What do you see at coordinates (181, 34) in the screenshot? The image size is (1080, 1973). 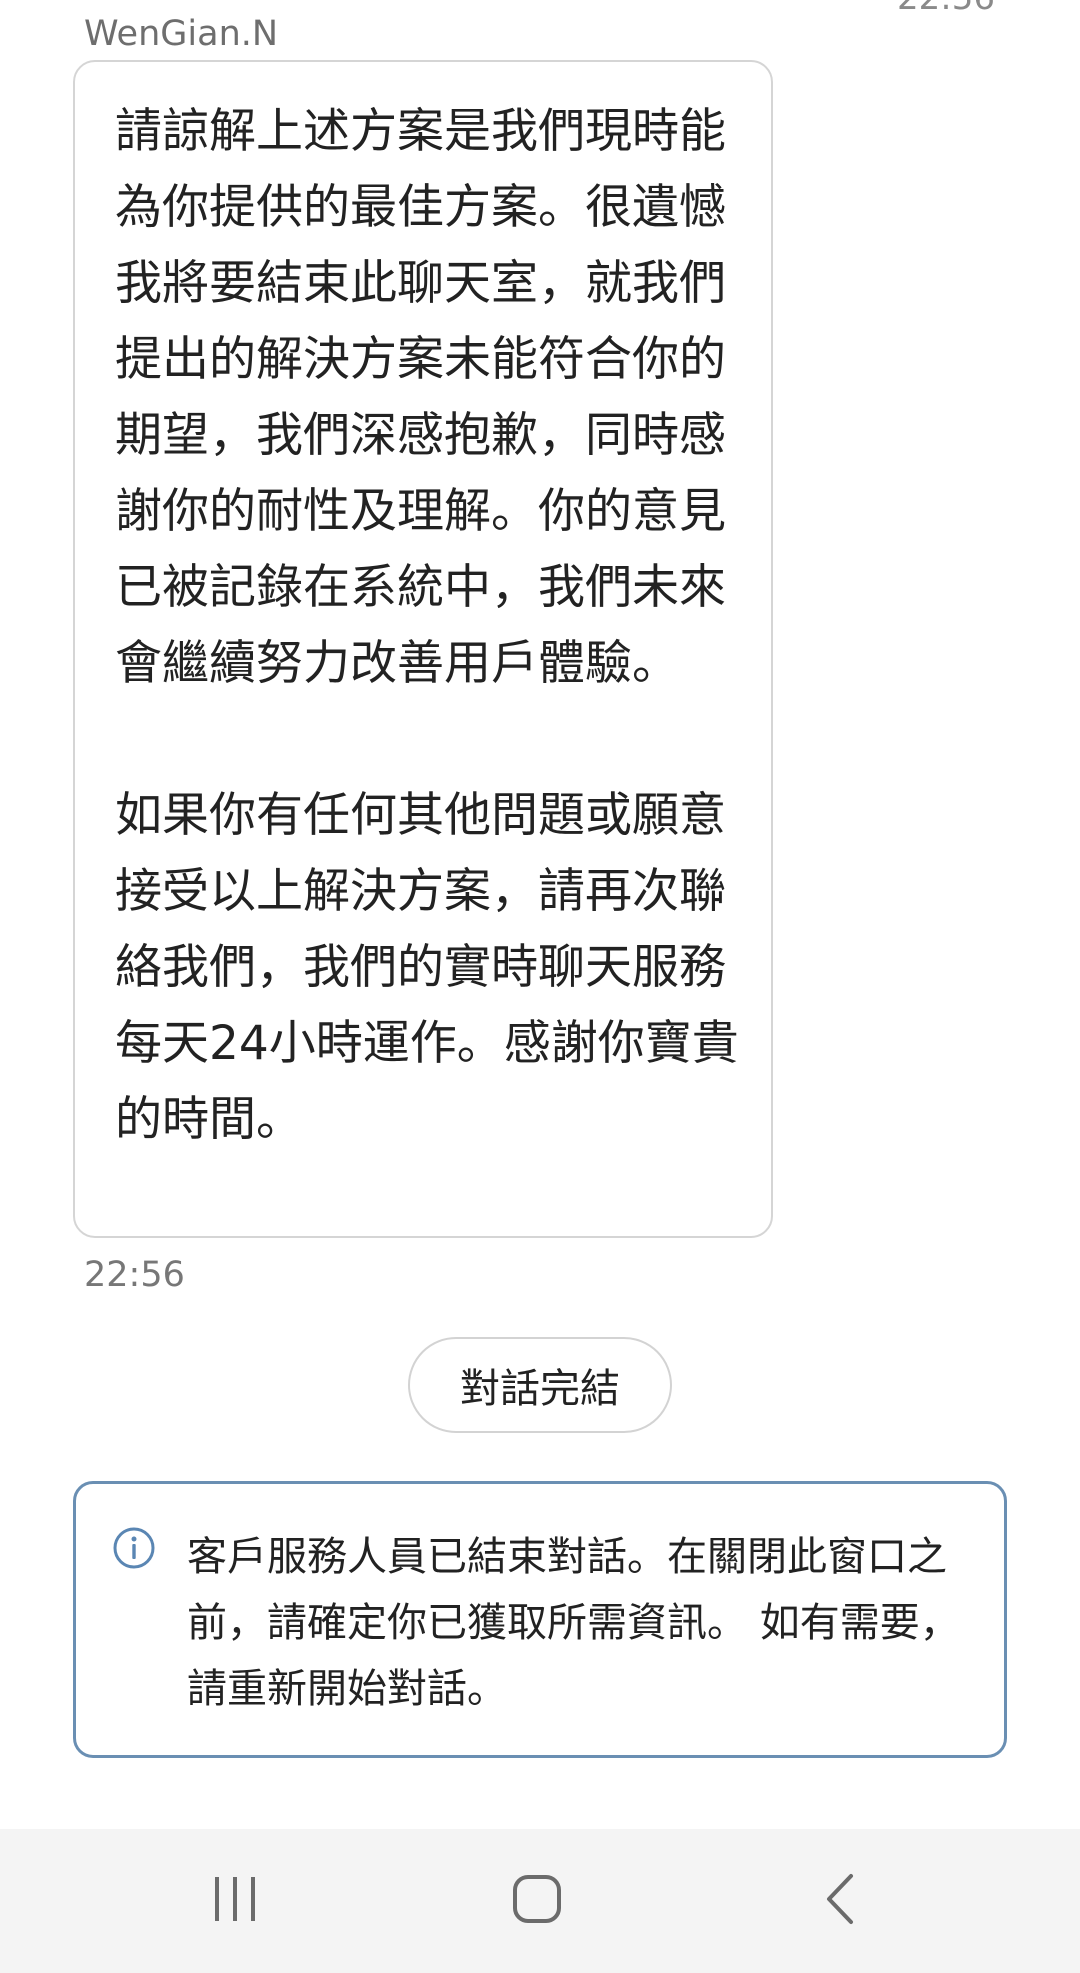 I see `sender-name: WenGian.N` at bounding box center [181, 34].